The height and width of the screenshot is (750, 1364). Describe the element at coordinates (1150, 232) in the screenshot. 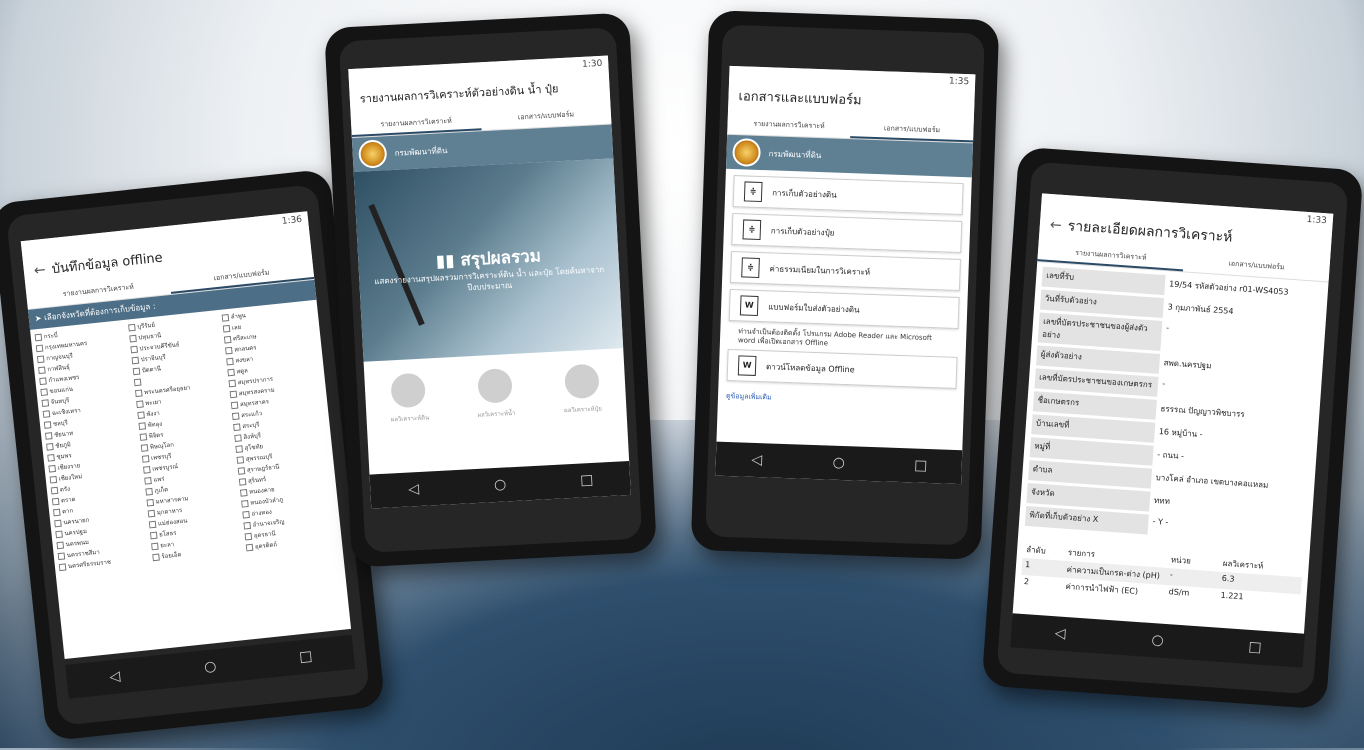

I see `page-title: รายละเอียดผลการวิเคราะห์` at that location.